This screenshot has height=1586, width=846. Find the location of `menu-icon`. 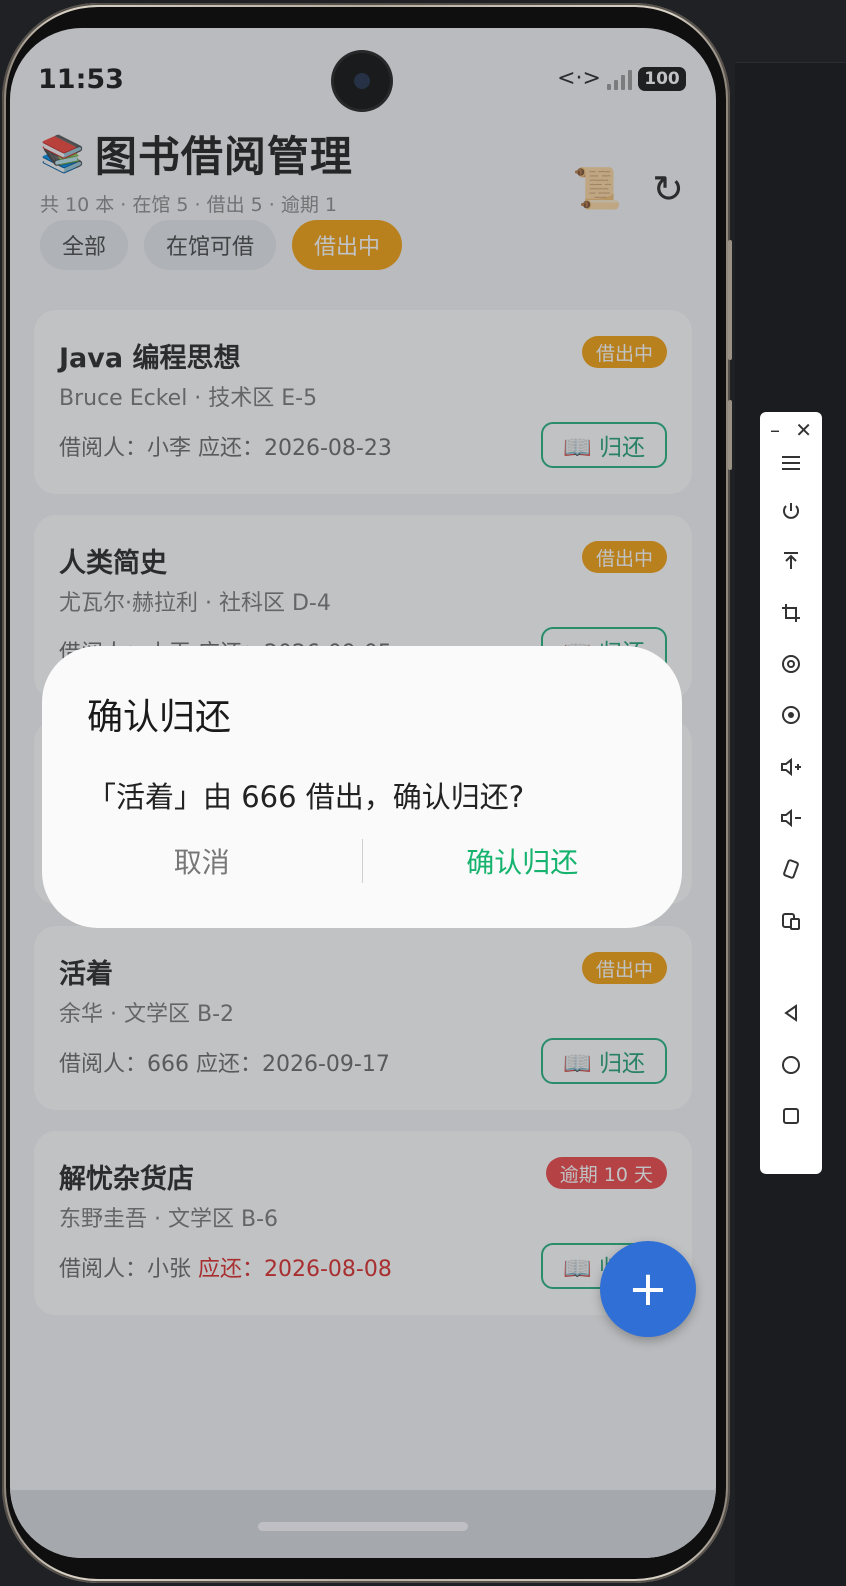

menu-icon is located at coordinates (791, 463).